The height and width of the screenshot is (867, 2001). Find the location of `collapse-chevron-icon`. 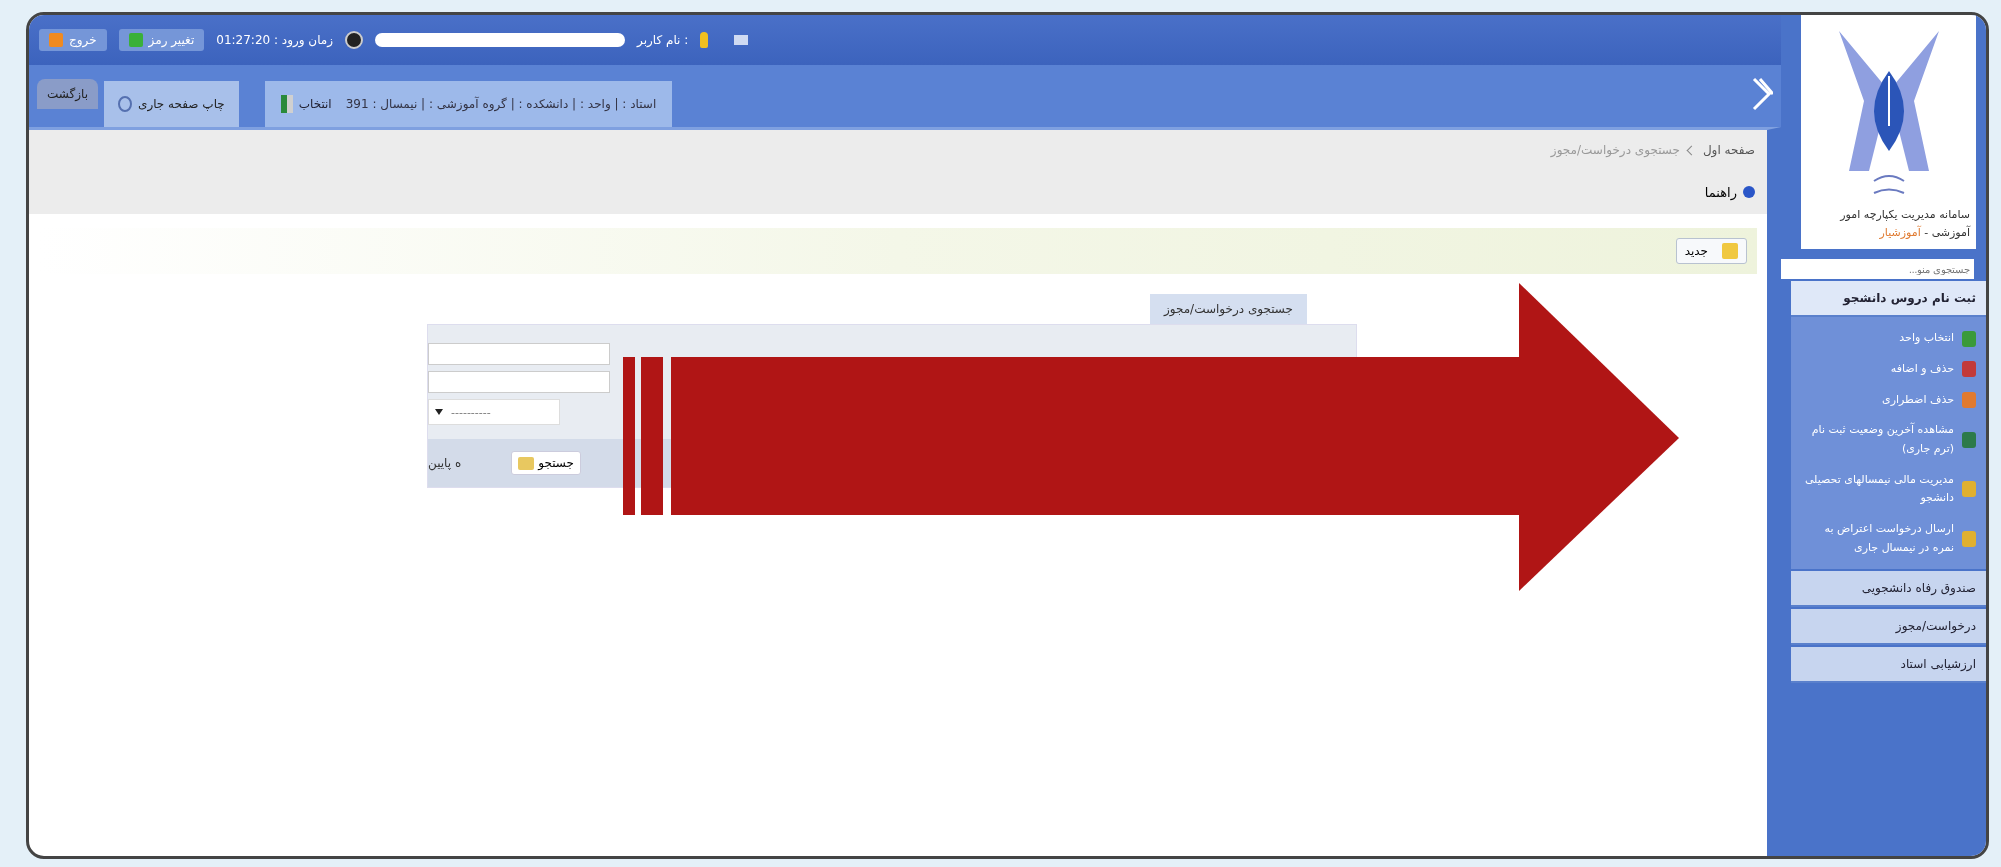

collapse-chevron-icon is located at coordinates (1762, 94).